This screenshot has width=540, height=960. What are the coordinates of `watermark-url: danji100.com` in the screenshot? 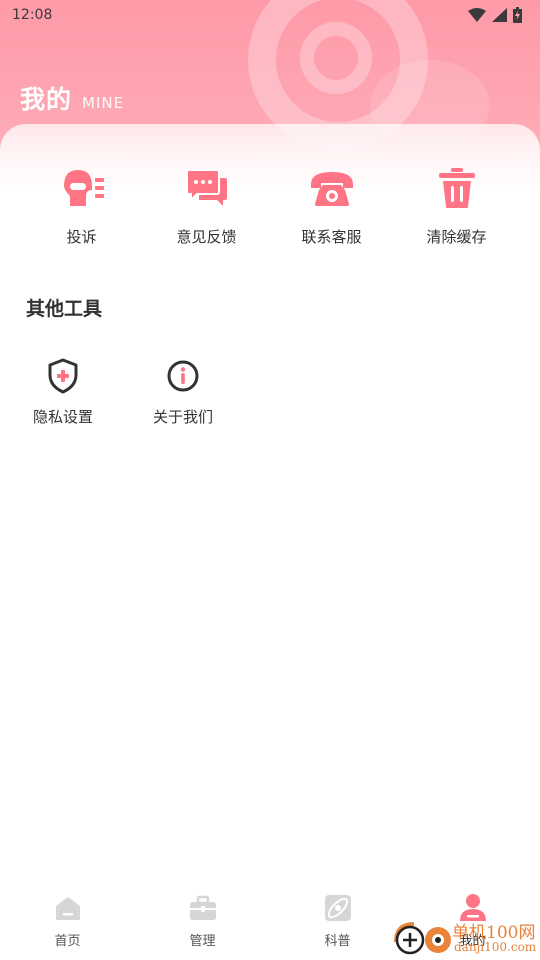 It's located at (495, 947).